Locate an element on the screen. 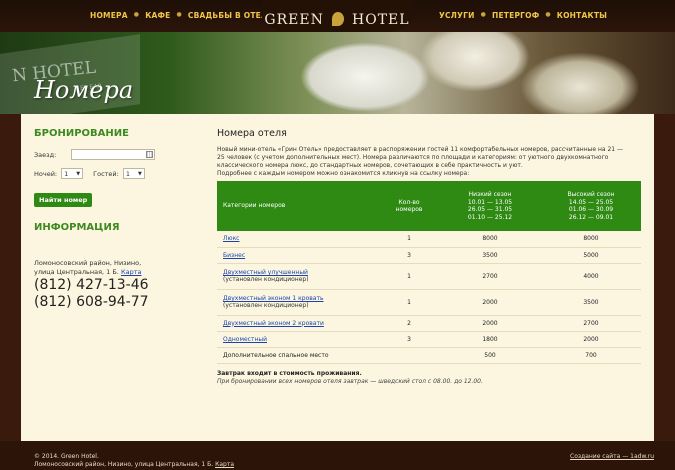 The image size is (675, 470). nights-label: Ночей: is located at coordinates (46, 173).